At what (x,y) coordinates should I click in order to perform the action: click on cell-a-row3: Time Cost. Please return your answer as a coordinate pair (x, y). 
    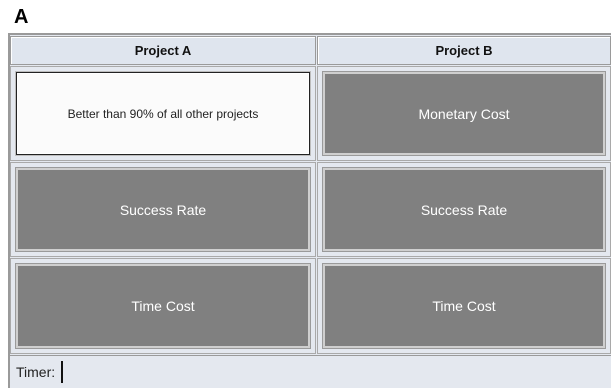
    Looking at the image, I should click on (163, 306).